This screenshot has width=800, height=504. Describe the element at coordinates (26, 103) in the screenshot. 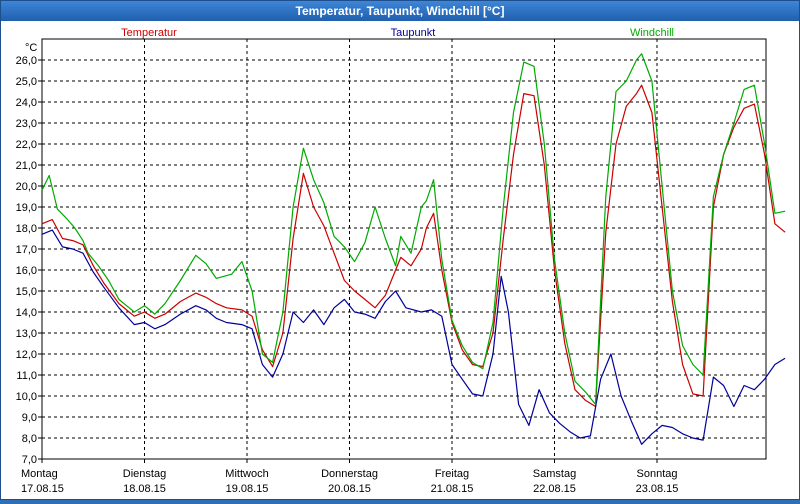

I see `y-tick-label: 24,0` at that location.